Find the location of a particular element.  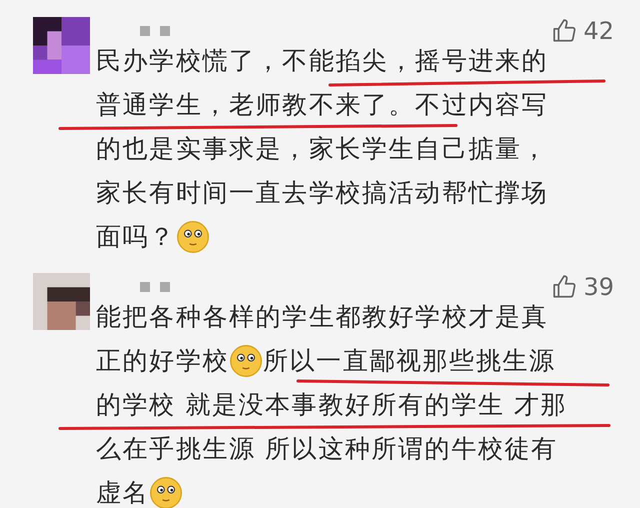

comment-text: 家长有时间一直去学校搞活动帮忙撑场 is located at coordinates (322, 193).